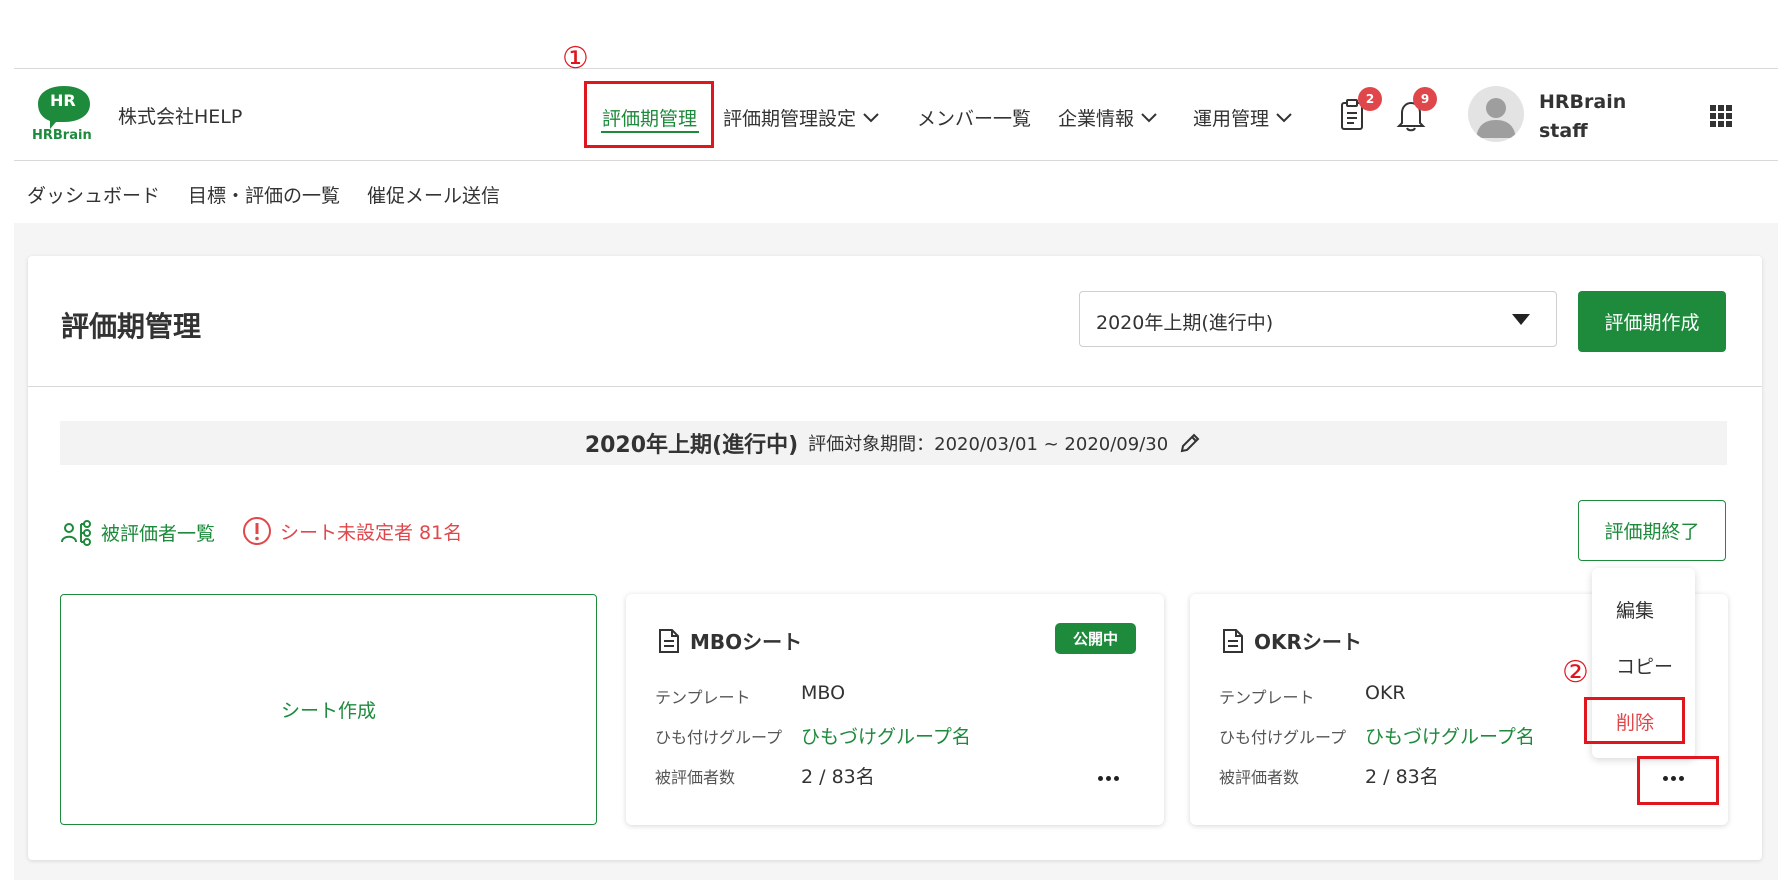 This screenshot has width=1778, height=880. I want to click on period-range: 評価対象期間：2020/03/01 ~ 2020/09/30, so click(988, 444).